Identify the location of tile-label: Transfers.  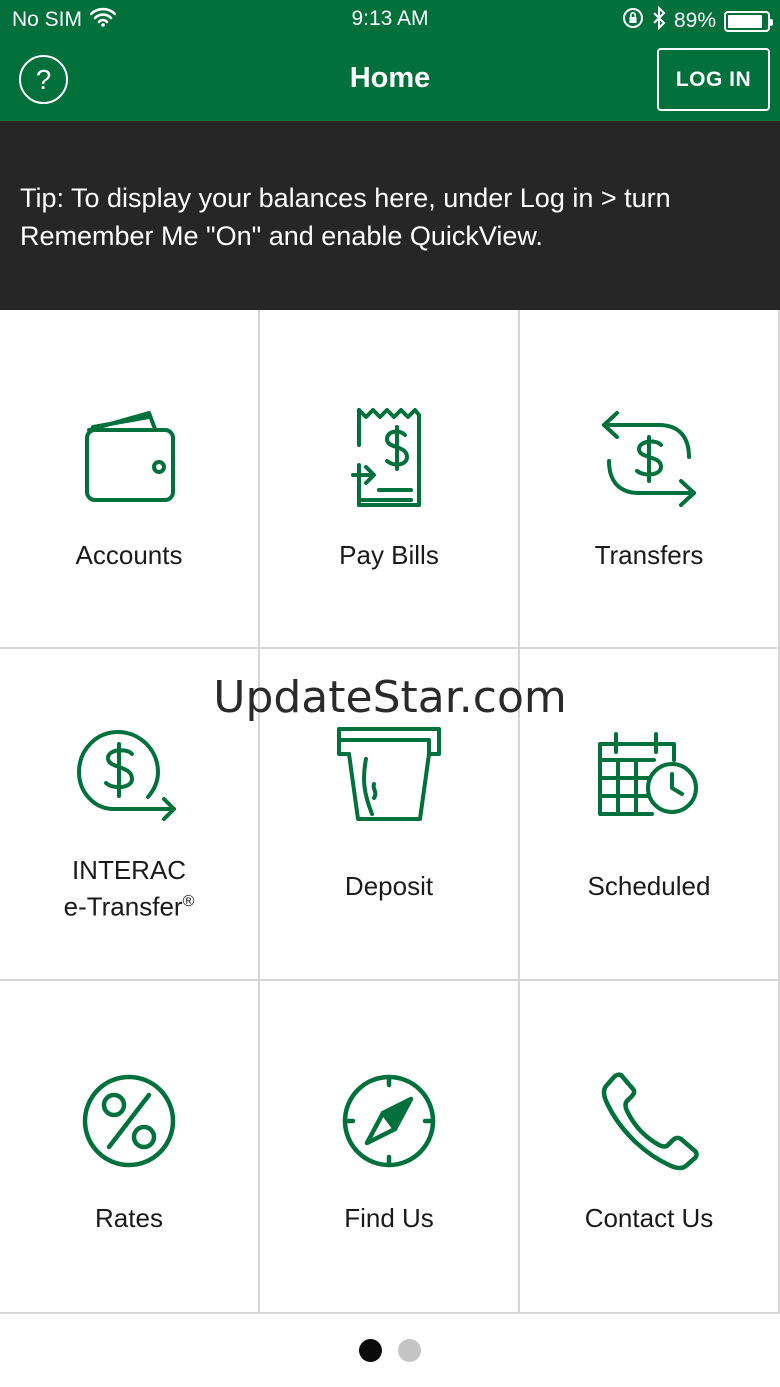
(649, 555).